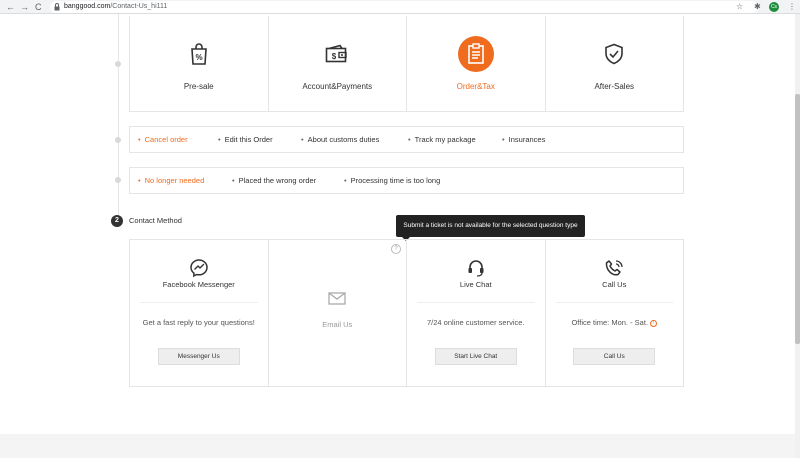  What do you see at coordinates (614, 86) in the screenshot?
I see `category-label: After-Sales` at bounding box center [614, 86].